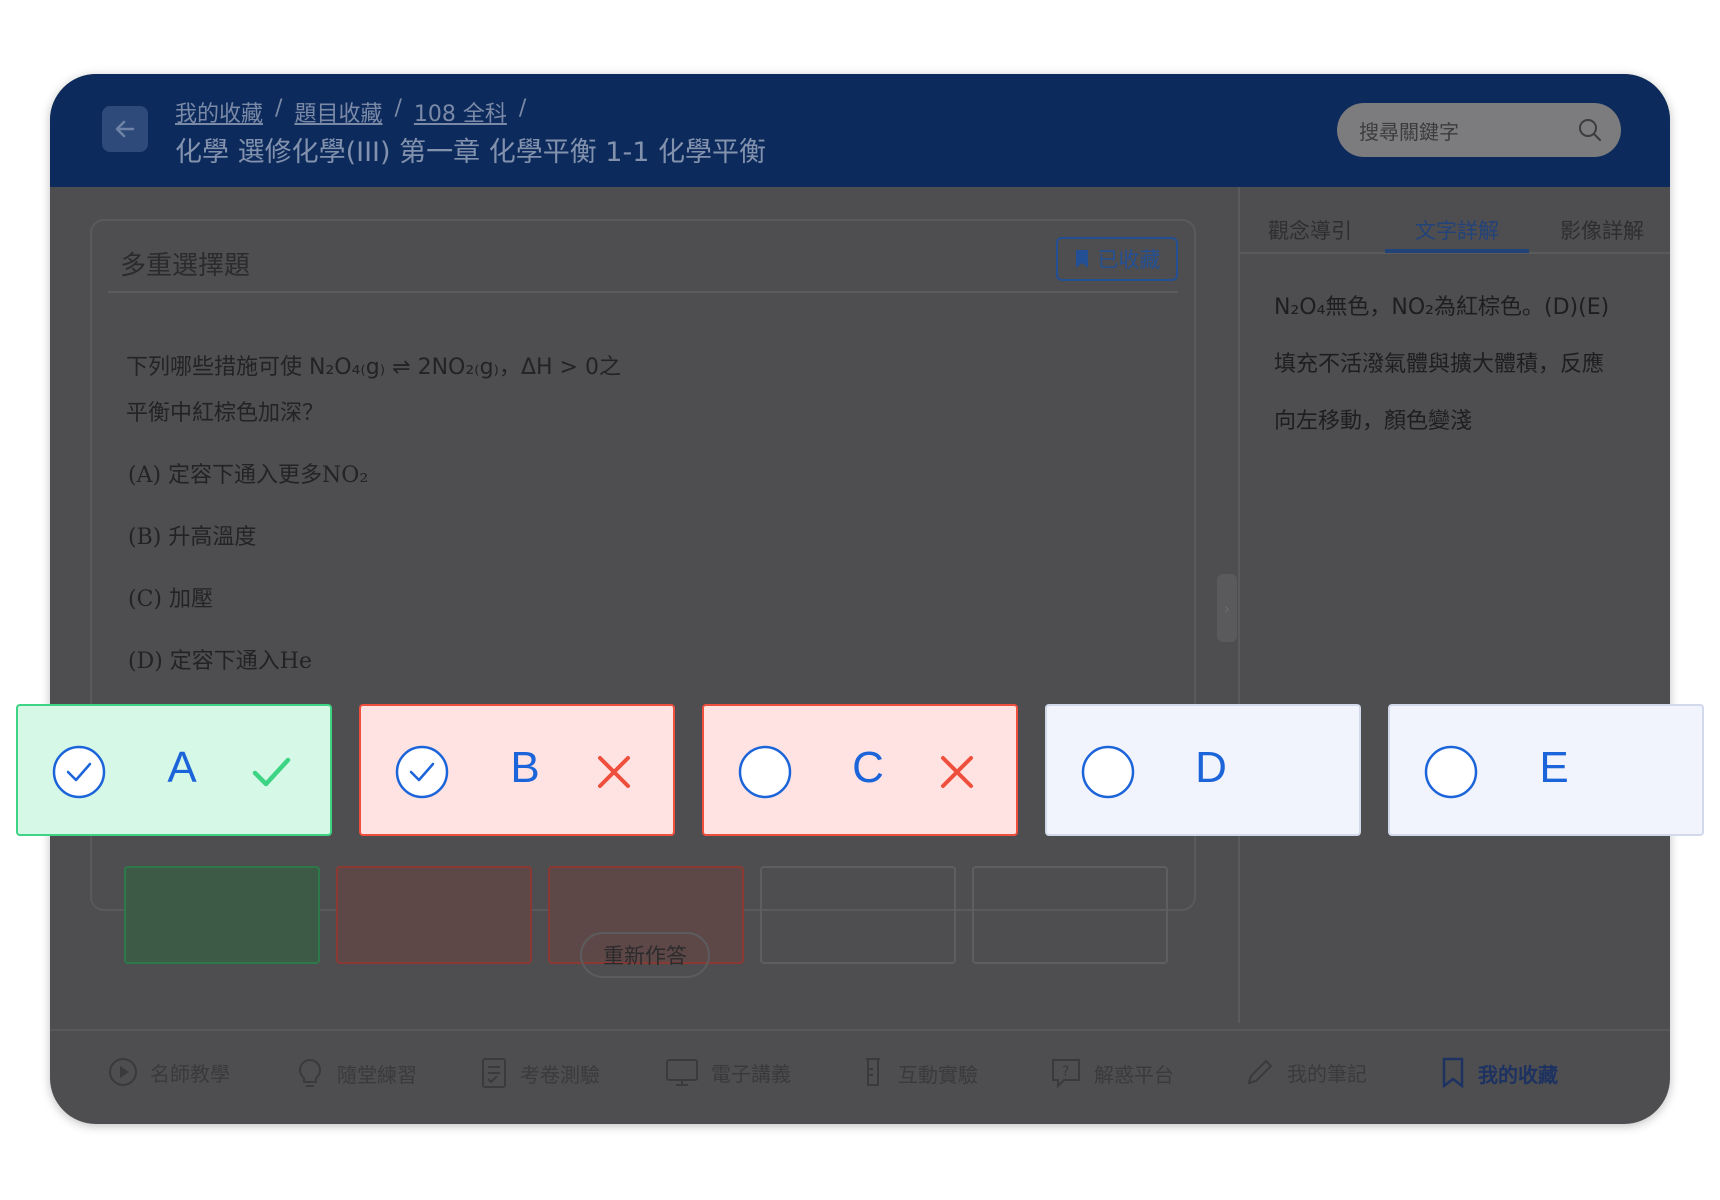 This screenshot has height=1200, width=1720. I want to click on pencil-icon, so click(1260, 1072).